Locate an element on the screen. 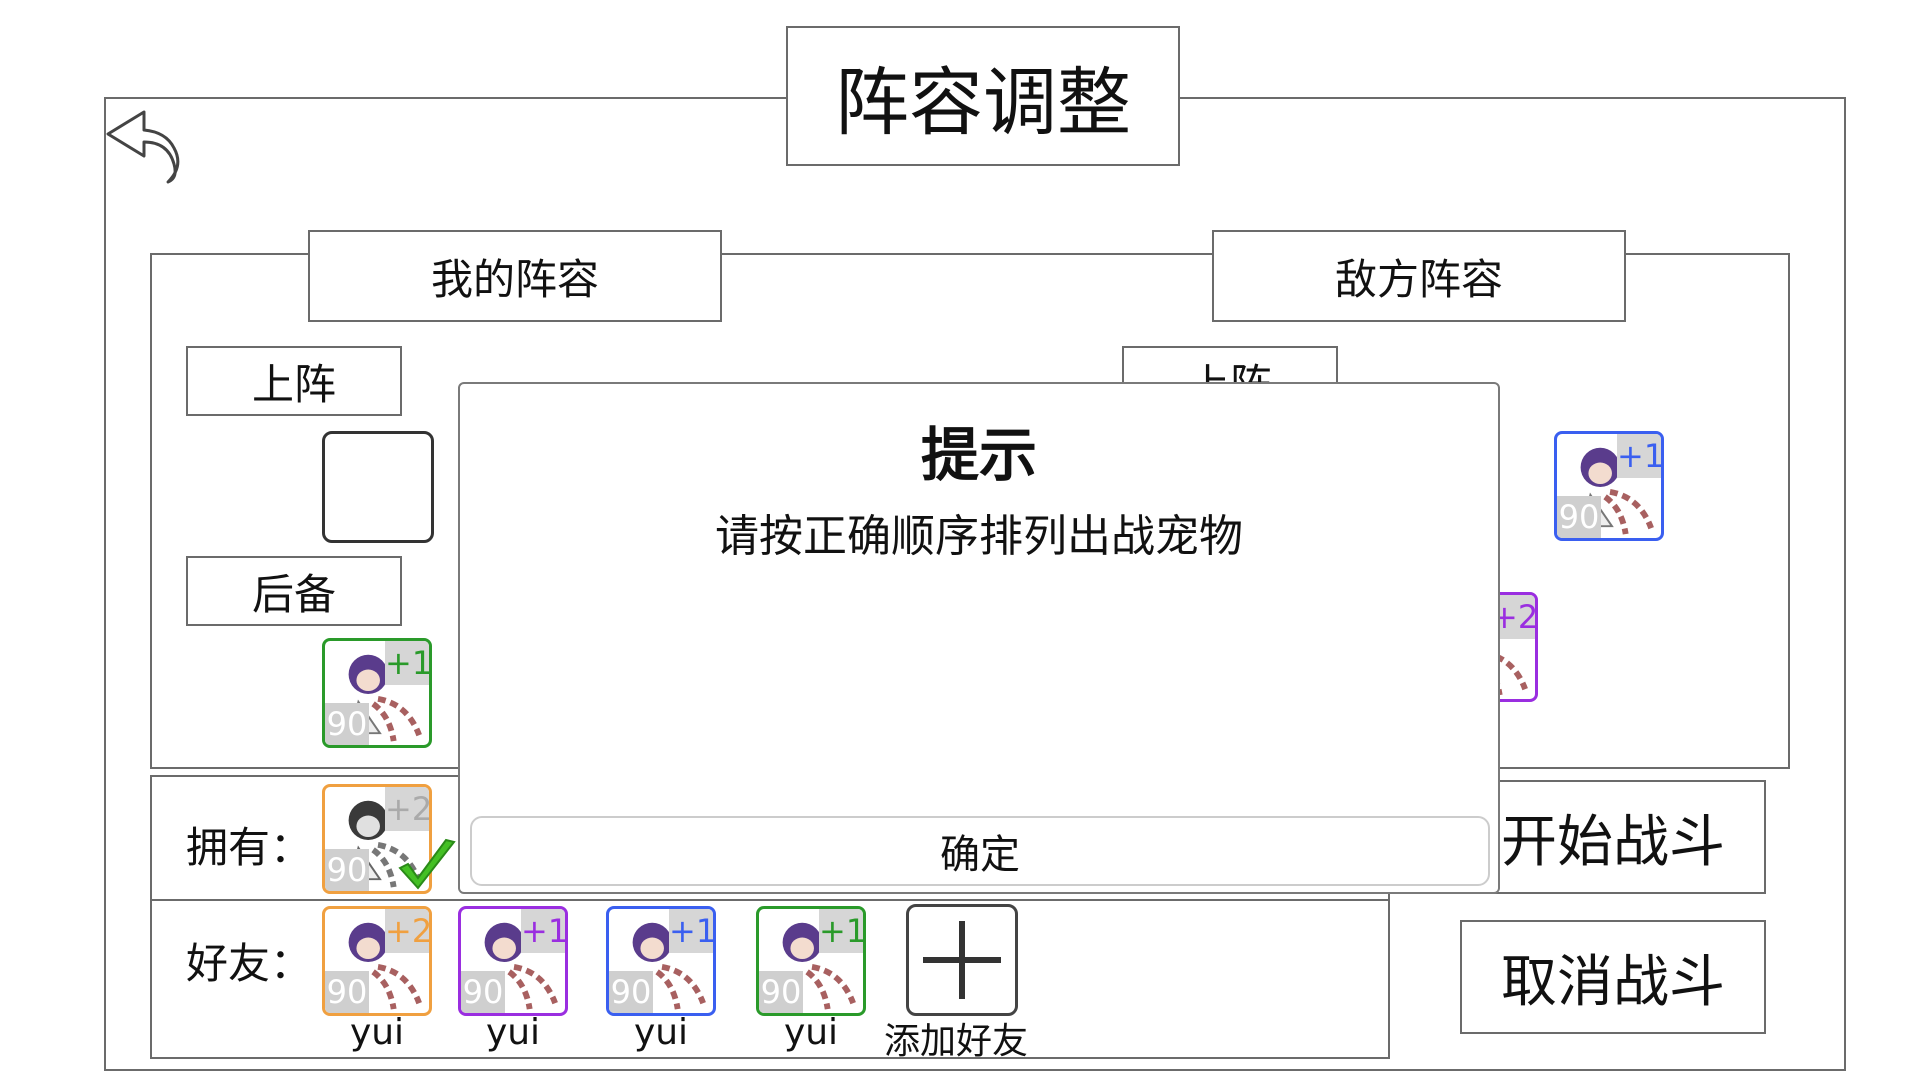 The width and height of the screenshot is (1920, 1081). add-friend-button is located at coordinates (962, 960).